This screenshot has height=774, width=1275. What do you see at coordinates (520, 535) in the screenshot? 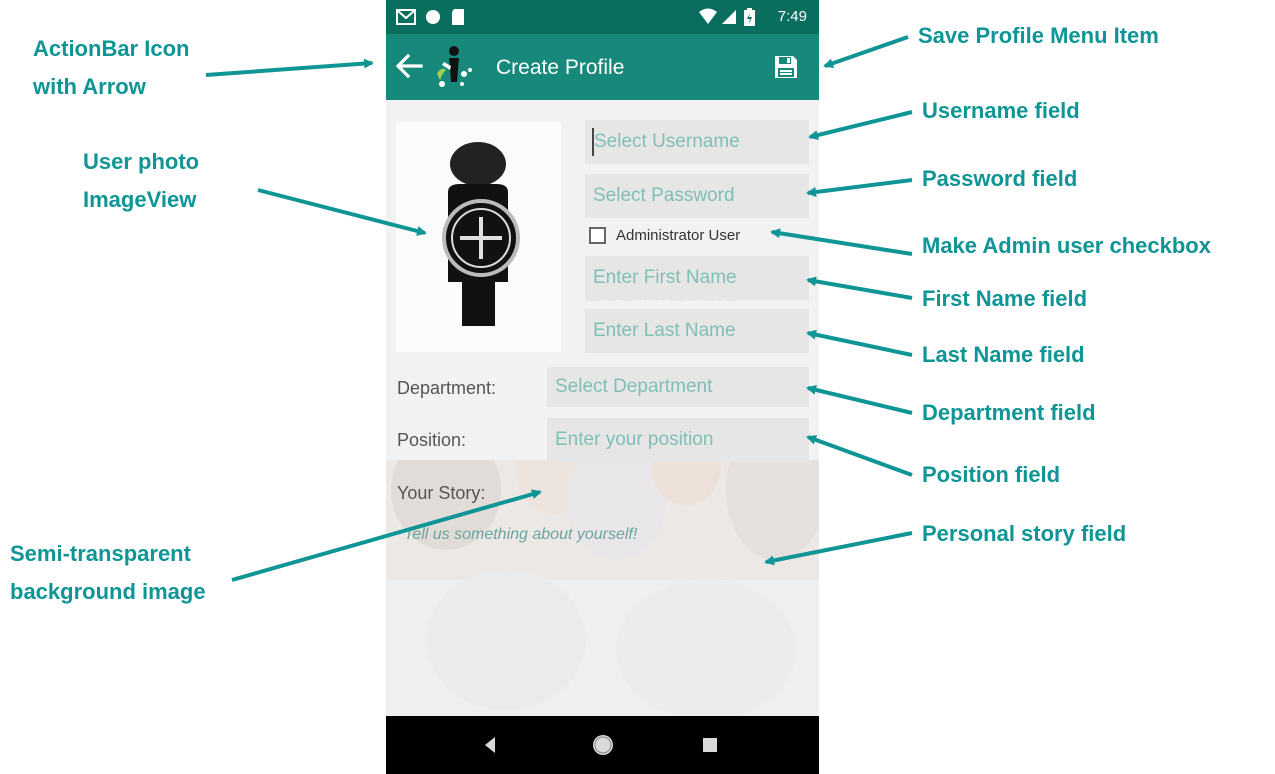
I see `personal-story-field: Tell us something about yourself!` at bounding box center [520, 535].